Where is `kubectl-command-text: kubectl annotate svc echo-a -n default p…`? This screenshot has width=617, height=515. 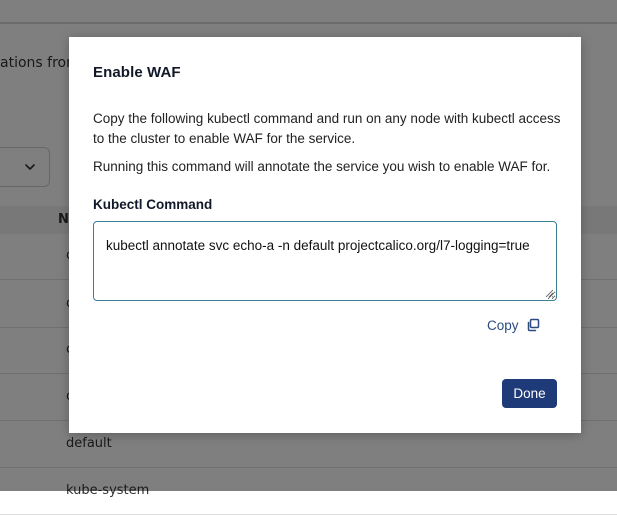
kubectl-command-text: kubectl annotate svc echo-a -n default p… is located at coordinates (318, 245).